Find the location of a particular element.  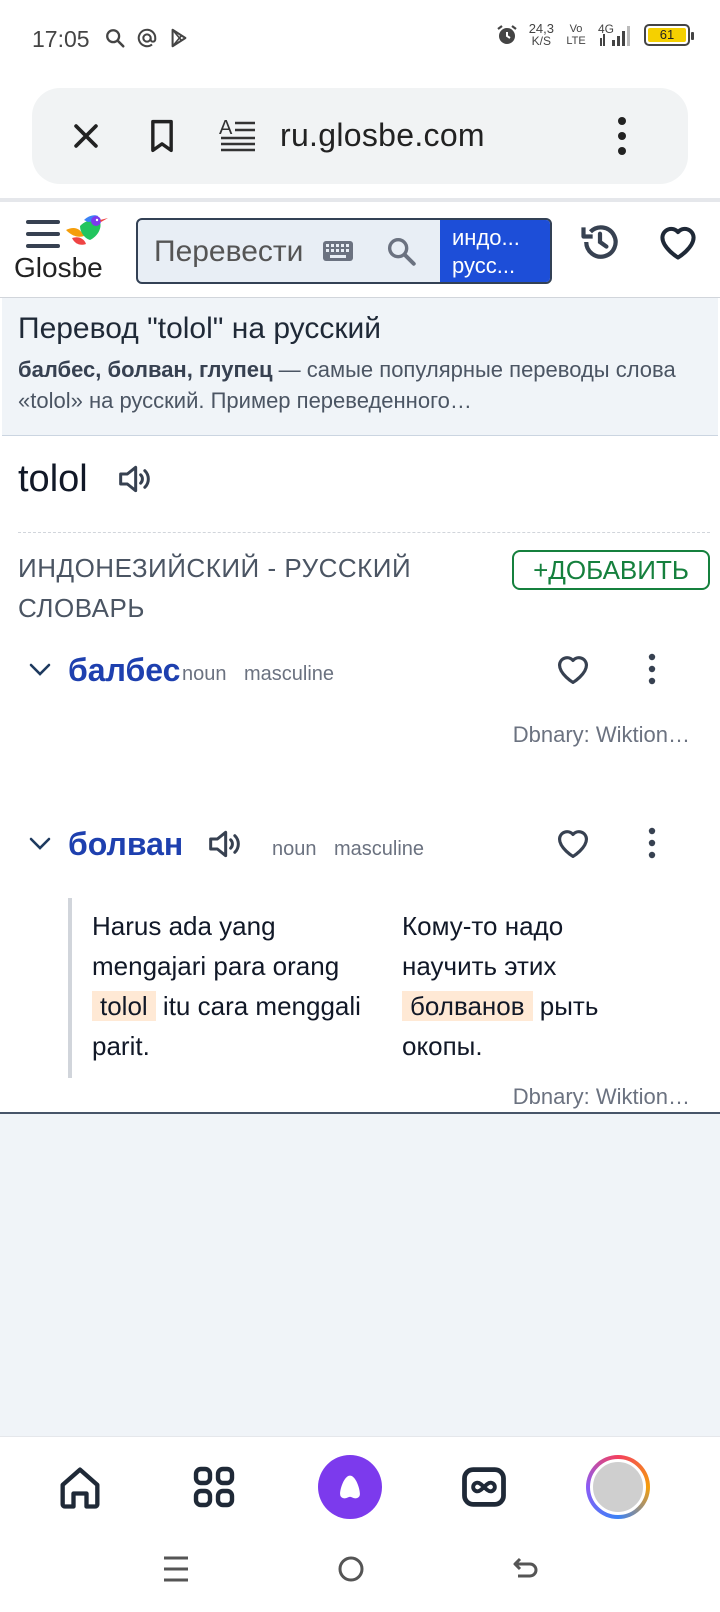

battery-level: 61 is located at coordinates (667, 35).